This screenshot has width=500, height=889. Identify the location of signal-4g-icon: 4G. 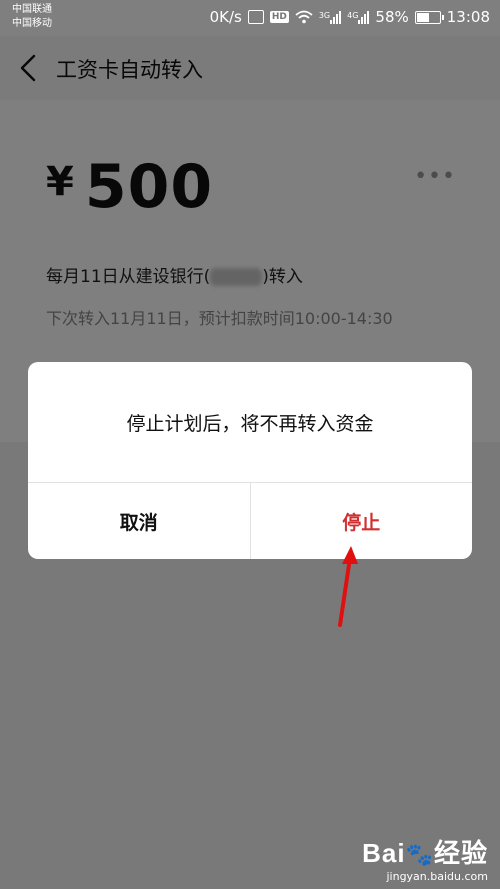
(358, 17).